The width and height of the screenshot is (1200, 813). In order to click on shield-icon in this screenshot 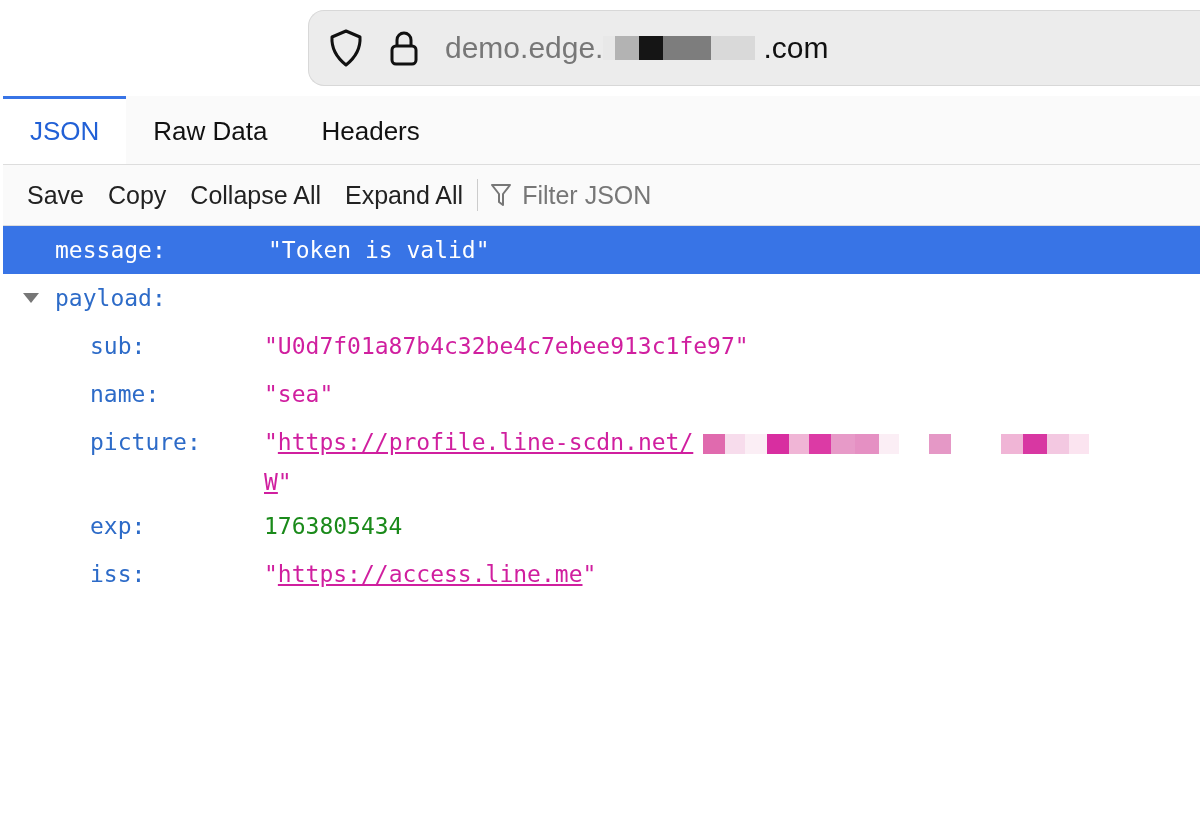, I will do `click(346, 48)`.